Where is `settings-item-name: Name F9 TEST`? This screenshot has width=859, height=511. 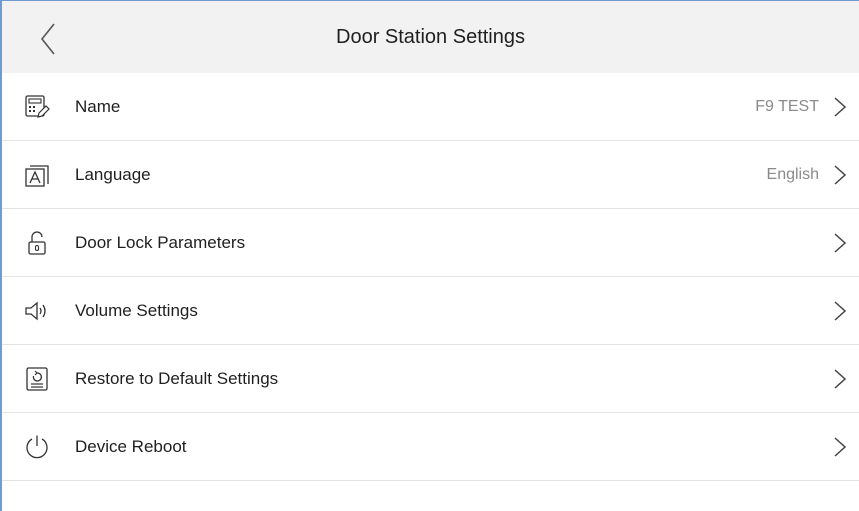 settings-item-name: Name F9 TEST is located at coordinates (430, 107).